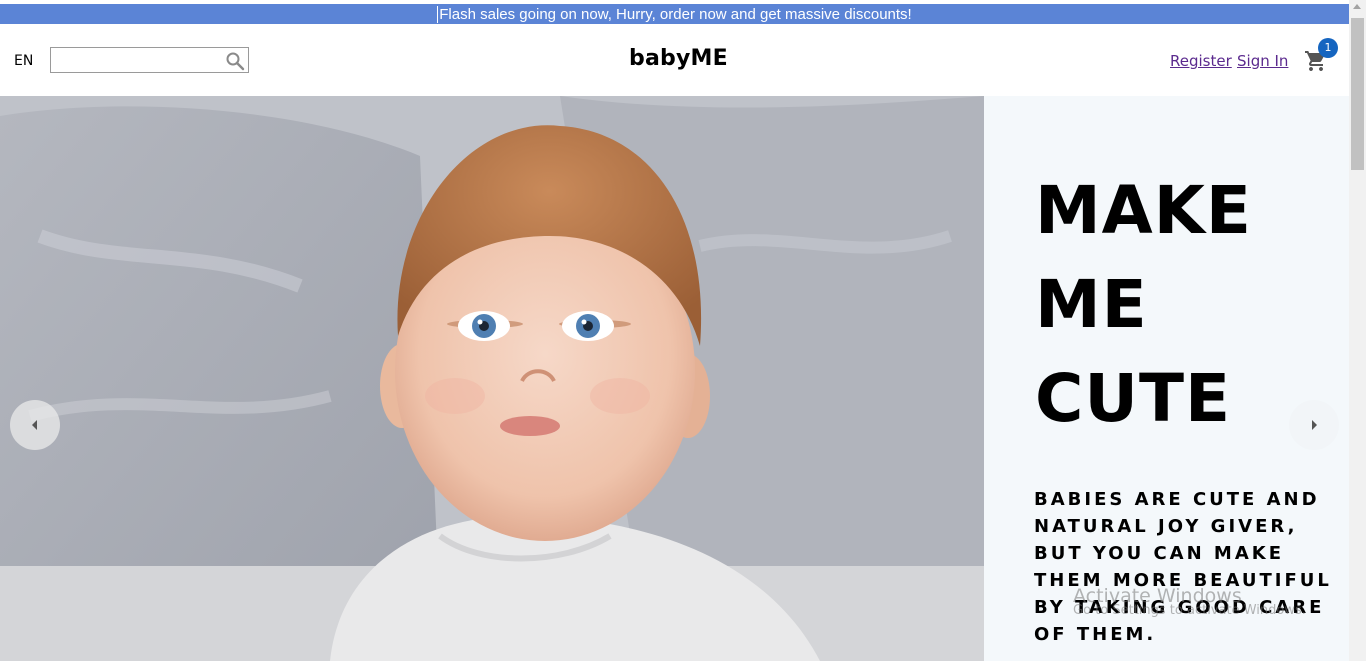 This screenshot has height=661, width=1366. I want to click on language-selector: EN, so click(23, 61).